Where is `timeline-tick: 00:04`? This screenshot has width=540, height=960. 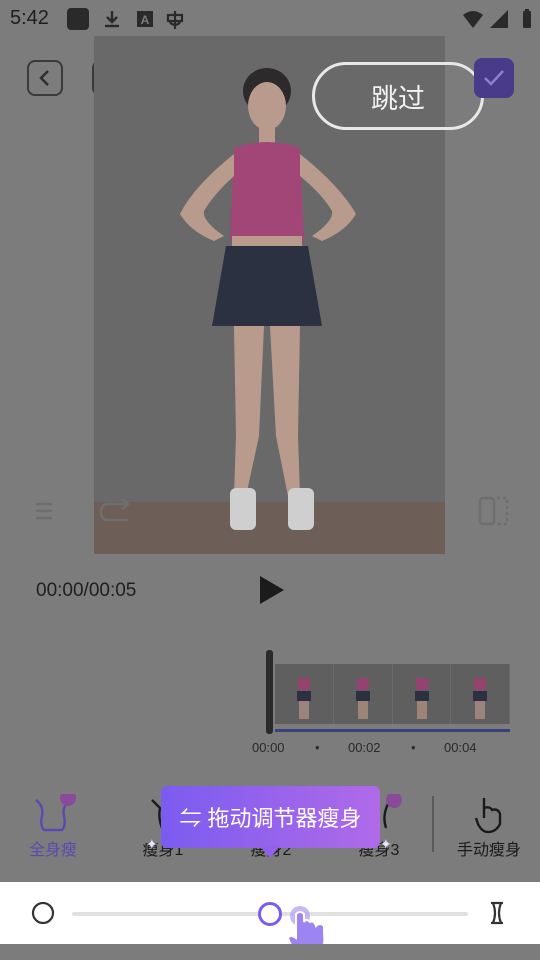 timeline-tick: 00:04 is located at coordinates (460, 747).